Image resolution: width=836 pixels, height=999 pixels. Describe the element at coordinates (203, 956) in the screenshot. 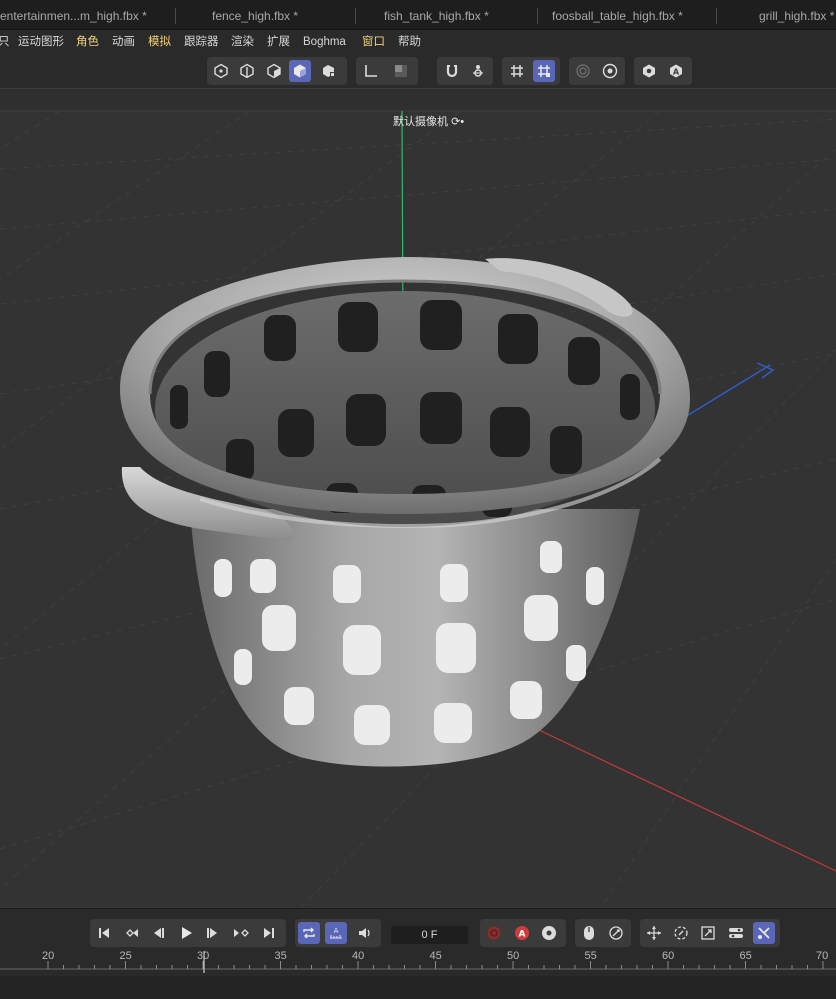

I see `tick-label: 30` at that location.